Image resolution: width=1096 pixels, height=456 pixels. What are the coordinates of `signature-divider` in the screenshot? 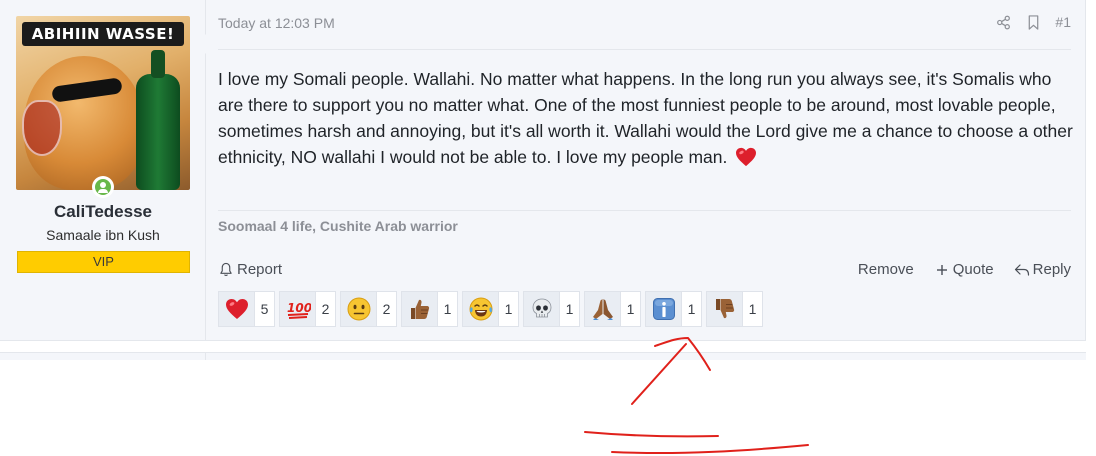 It's located at (644, 210).